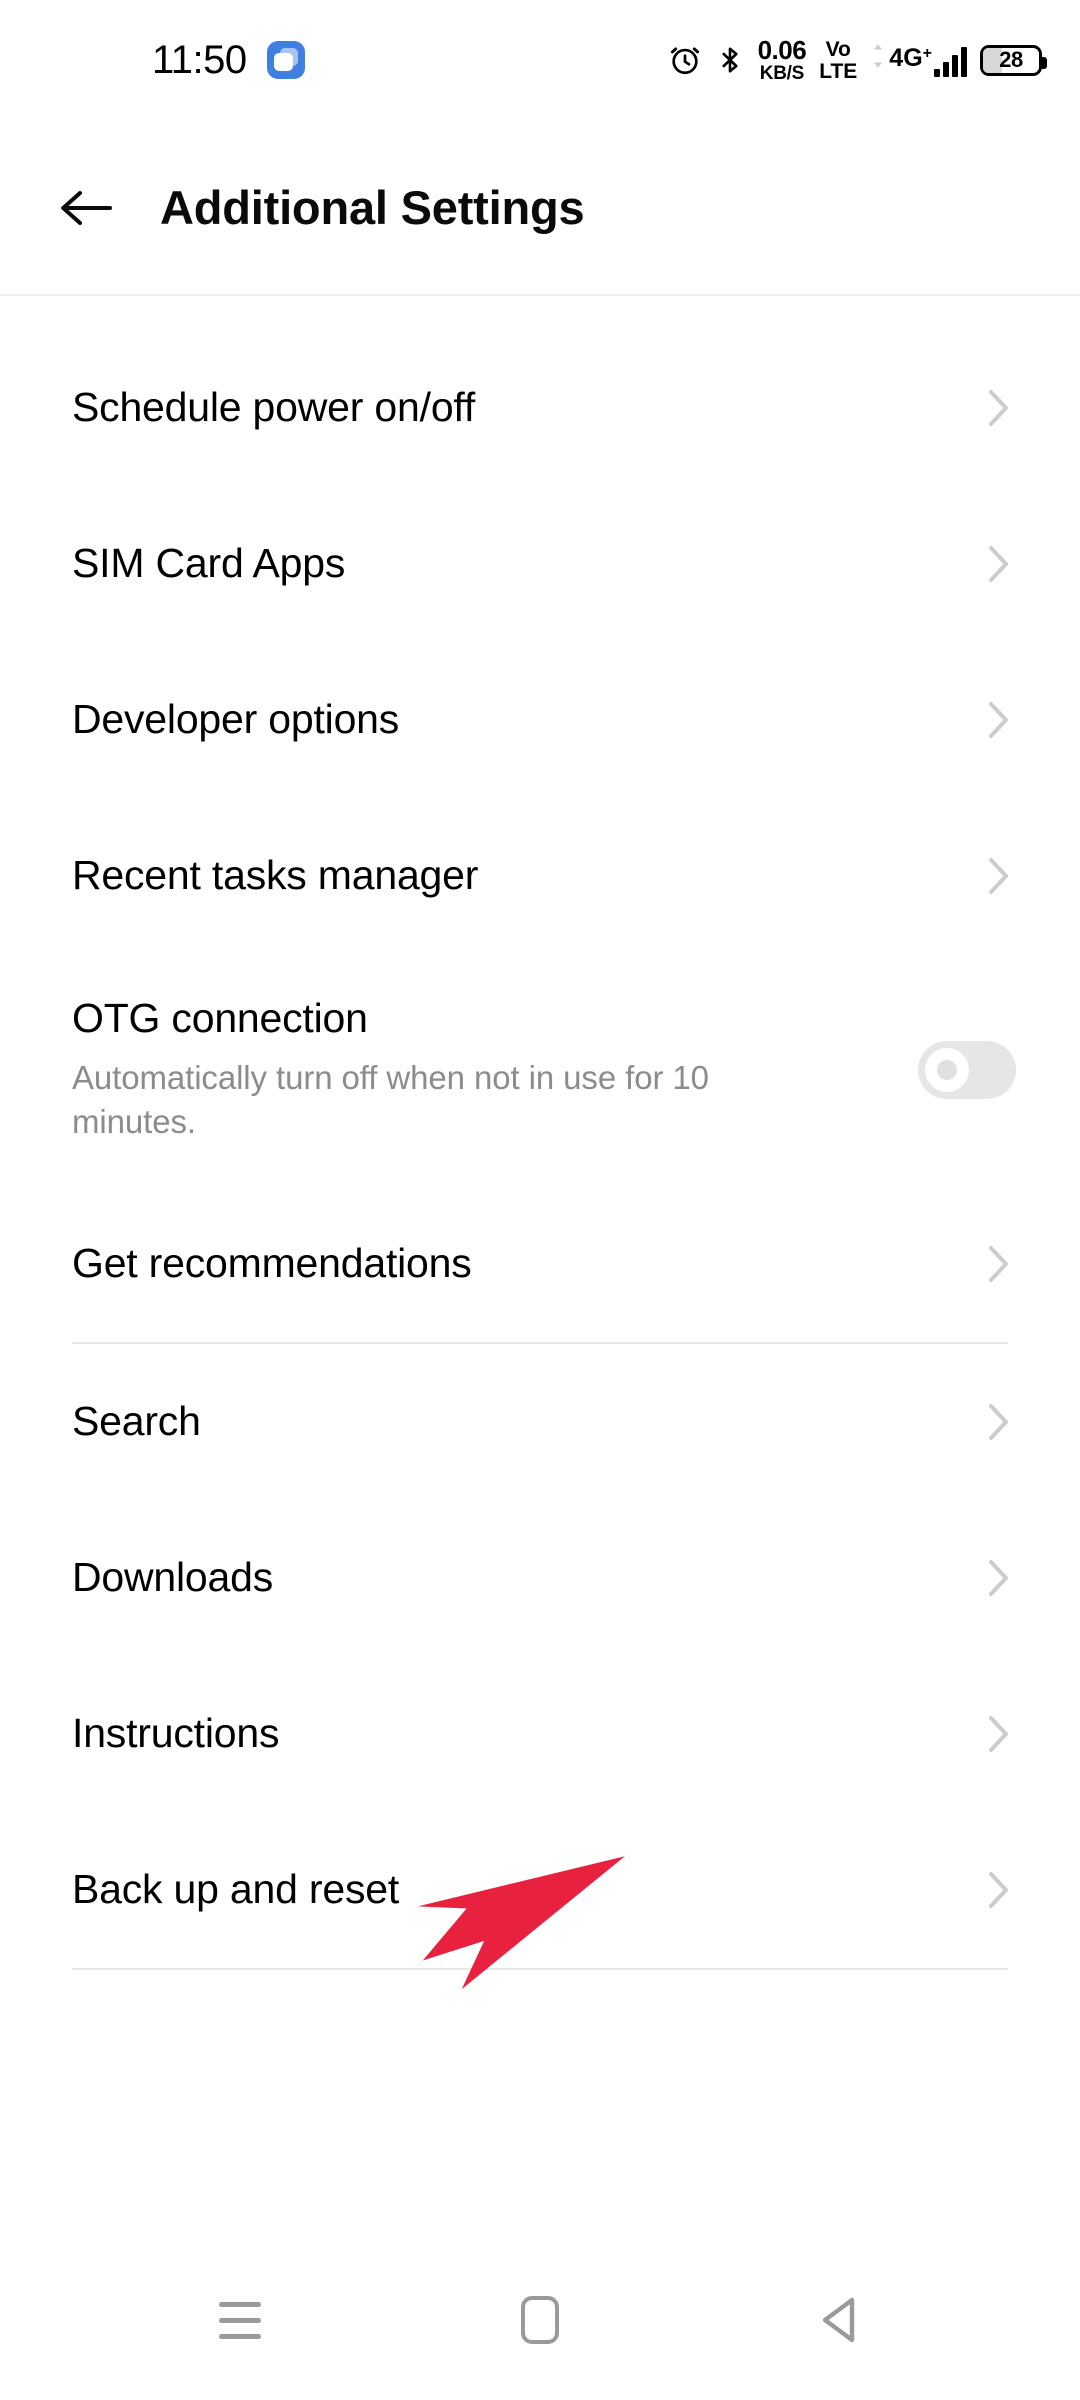 The width and height of the screenshot is (1080, 2400). I want to click on list-top-spacer, so click(540, 313).